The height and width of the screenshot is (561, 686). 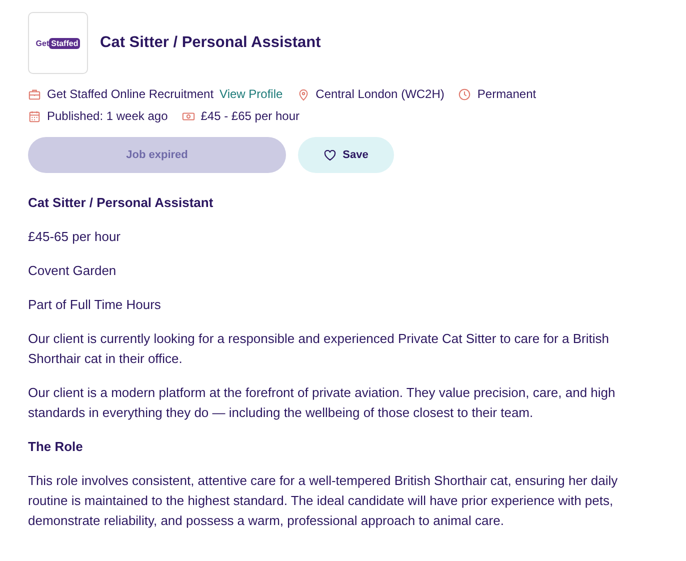 I want to click on meta-text: Permanent, so click(x=506, y=94).